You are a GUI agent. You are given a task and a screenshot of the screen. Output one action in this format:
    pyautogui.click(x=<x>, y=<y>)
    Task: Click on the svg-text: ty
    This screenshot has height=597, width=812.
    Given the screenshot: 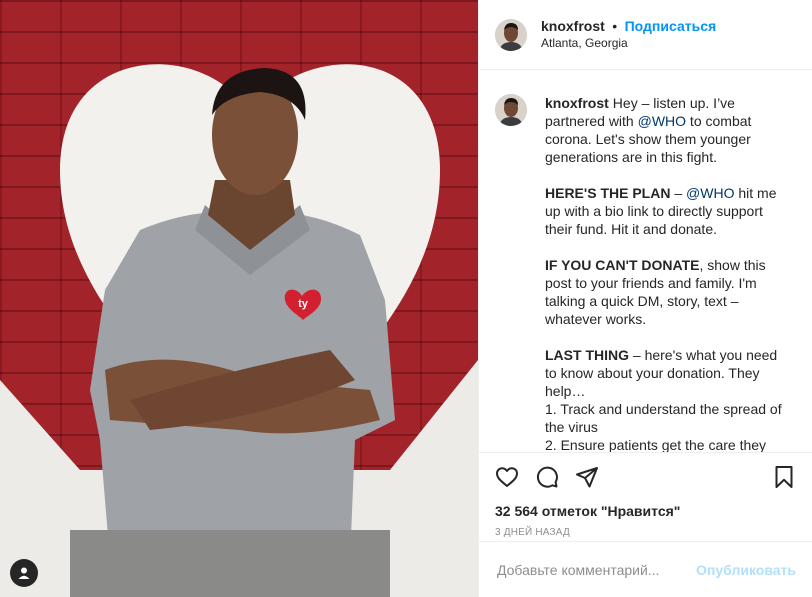 What is the action you would take?
    pyautogui.click(x=303, y=304)
    